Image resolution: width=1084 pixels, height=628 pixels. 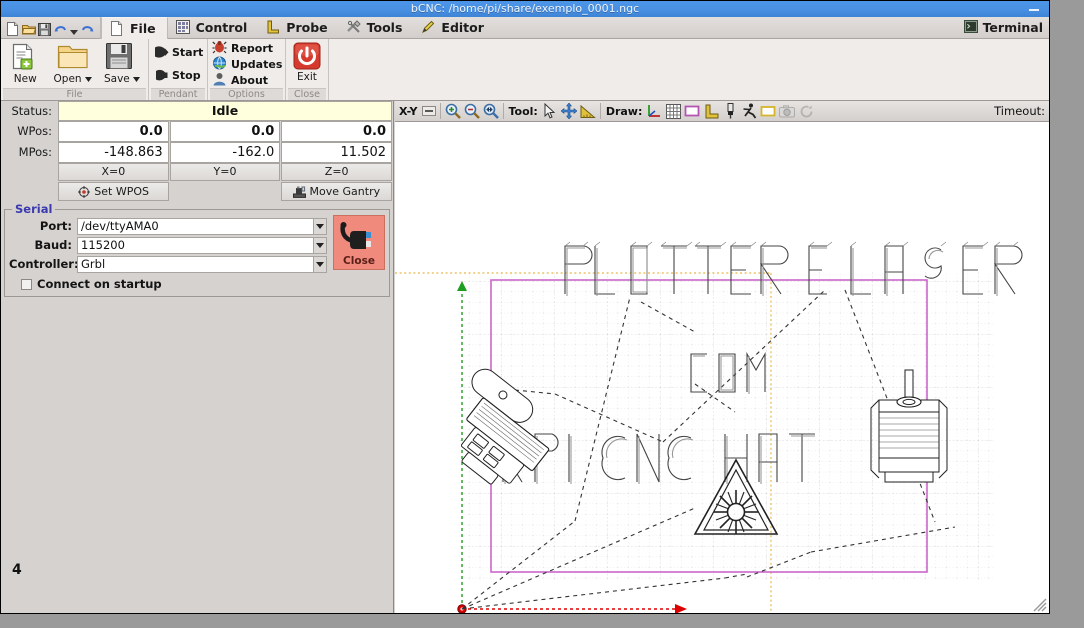 I want to click on wpos-z-field: 0.0, so click(x=337, y=131).